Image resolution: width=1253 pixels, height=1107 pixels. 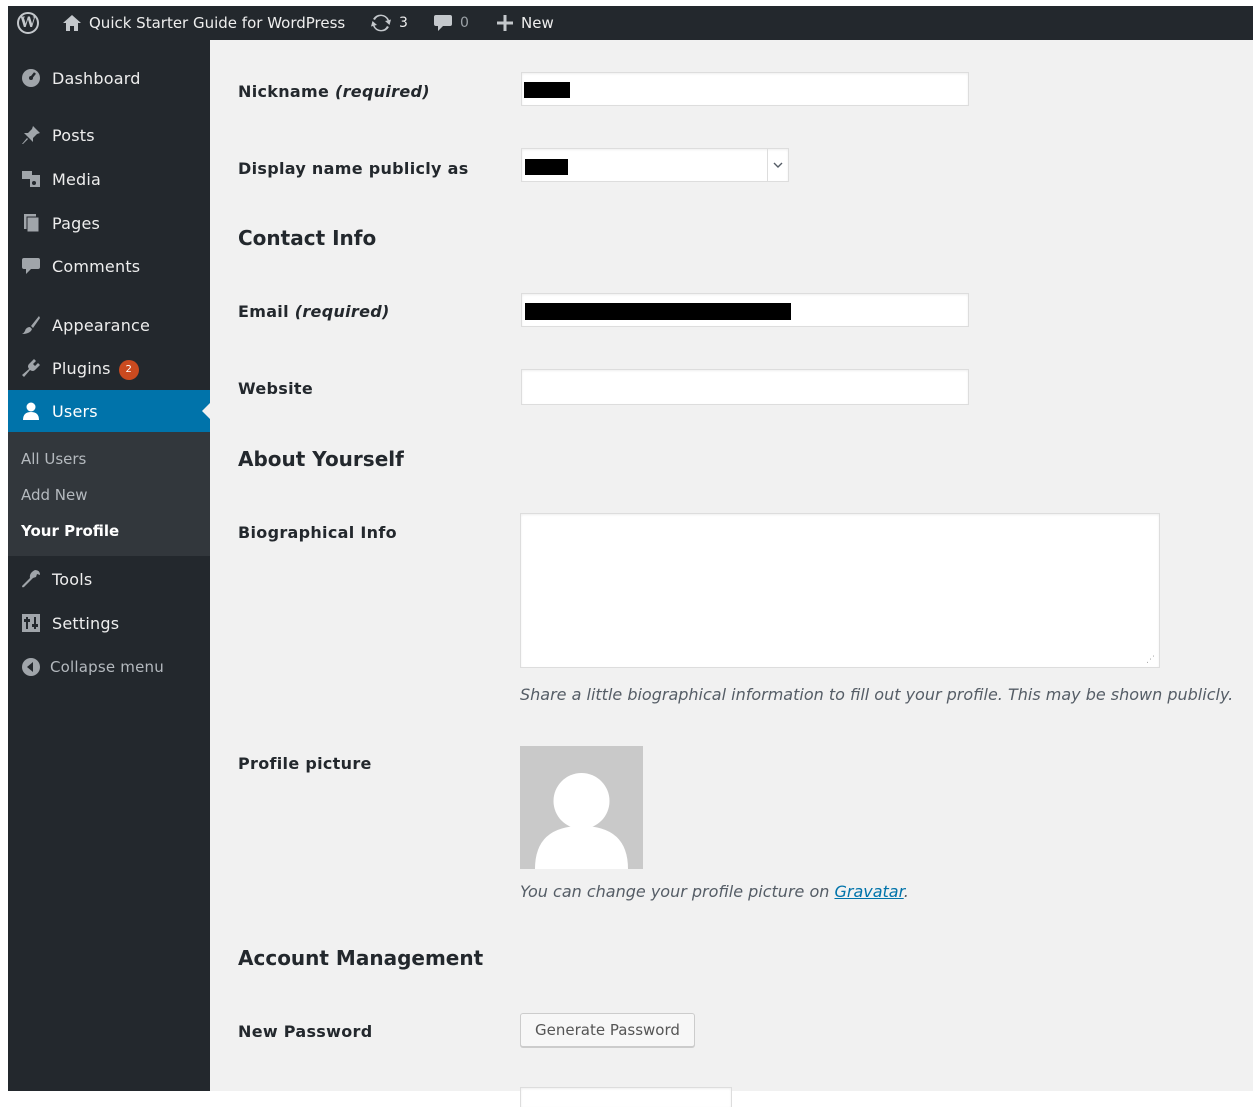 What do you see at coordinates (54, 495) in the screenshot?
I see `submenu-add-new: Add New` at bounding box center [54, 495].